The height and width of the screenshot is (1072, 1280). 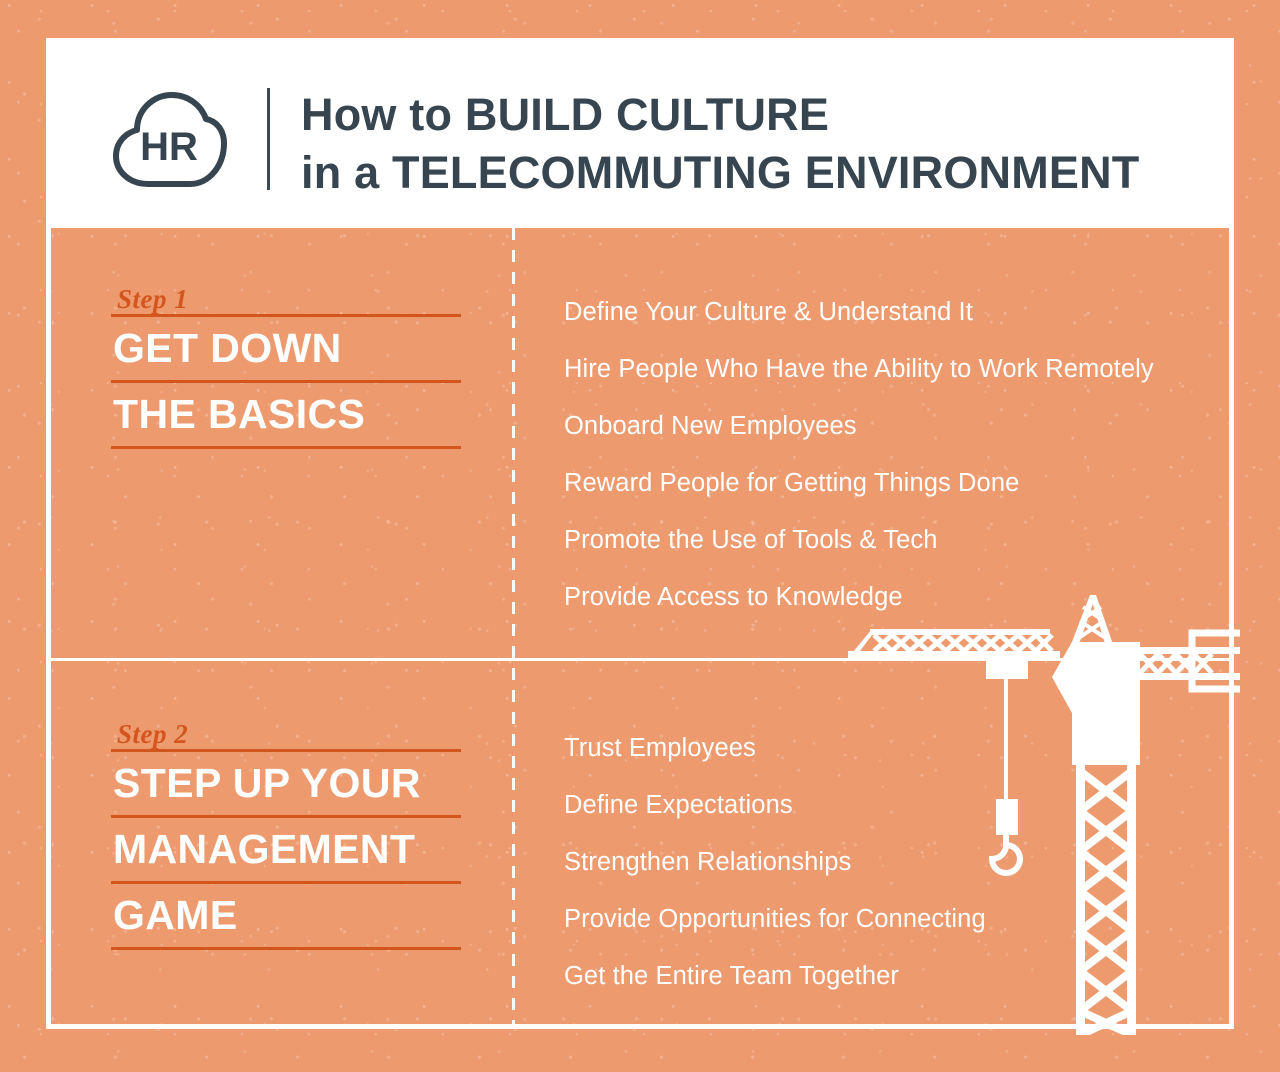 I want to click on cloud-icon: HR, so click(x=170, y=139).